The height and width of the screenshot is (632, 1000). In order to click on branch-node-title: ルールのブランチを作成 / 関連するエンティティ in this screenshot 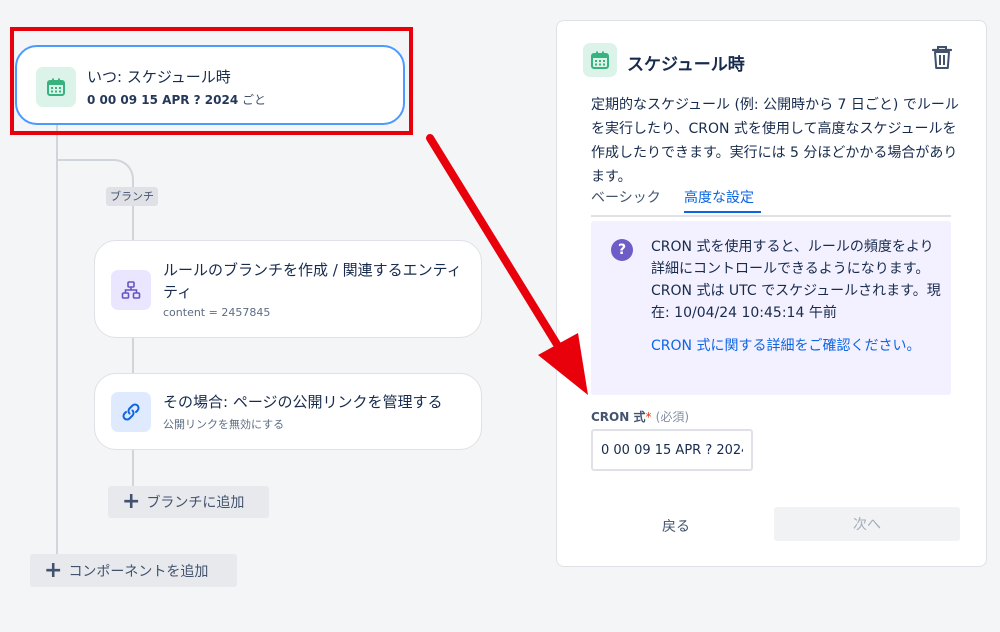, I will do `click(312, 281)`.